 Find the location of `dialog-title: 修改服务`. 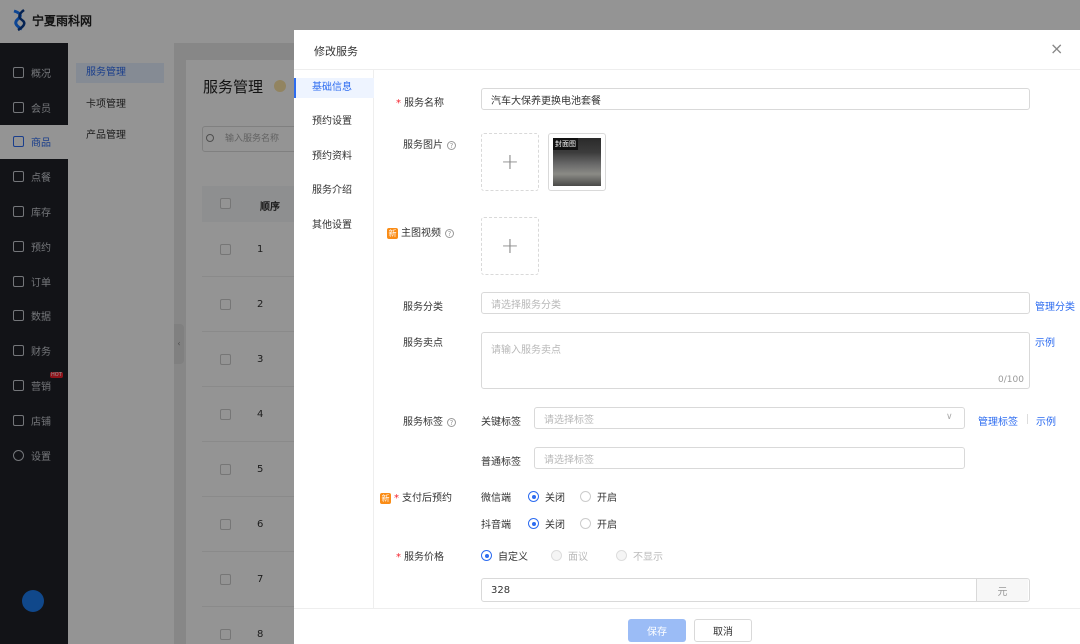

dialog-title: 修改服务 is located at coordinates (336, 51).